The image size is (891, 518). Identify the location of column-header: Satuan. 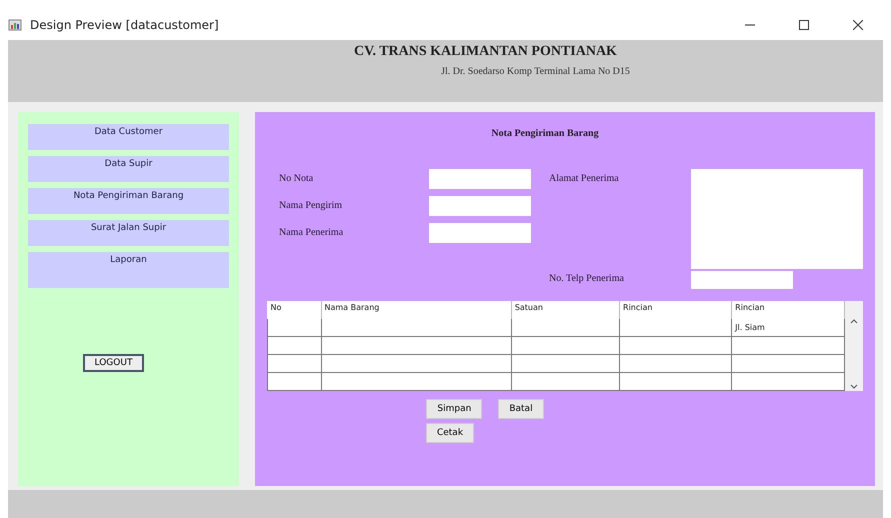
(565, 310).